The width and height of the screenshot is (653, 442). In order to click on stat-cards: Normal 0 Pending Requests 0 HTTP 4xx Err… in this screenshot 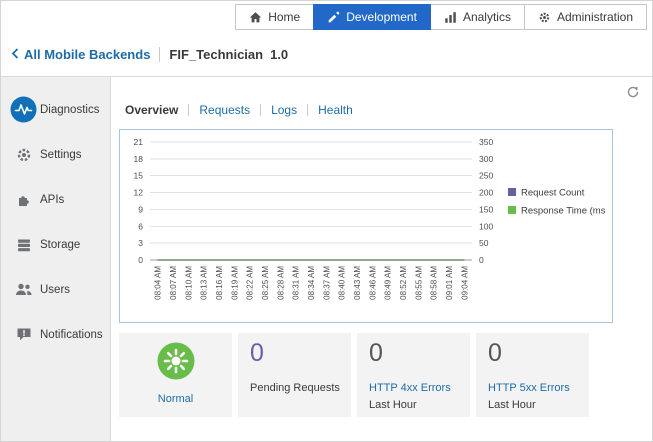, I will do `click(354, 375)`.